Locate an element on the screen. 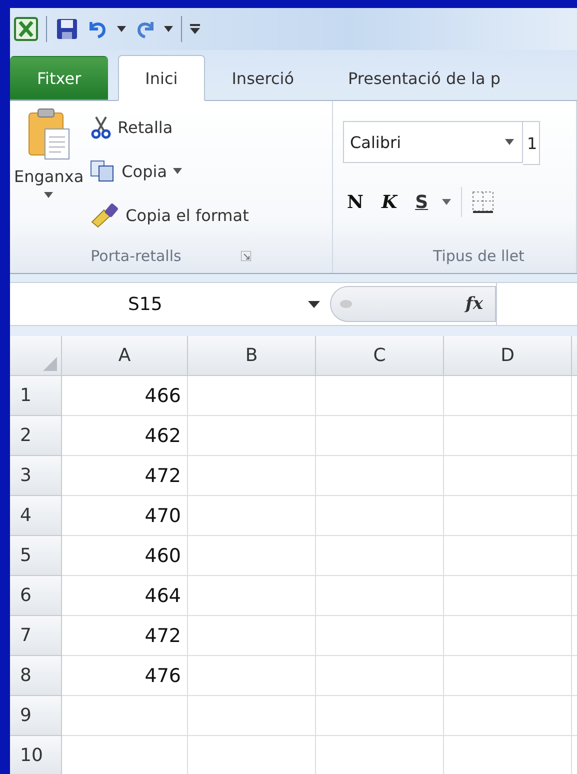  resize-handle-icon is located at coordinates (346, 304).